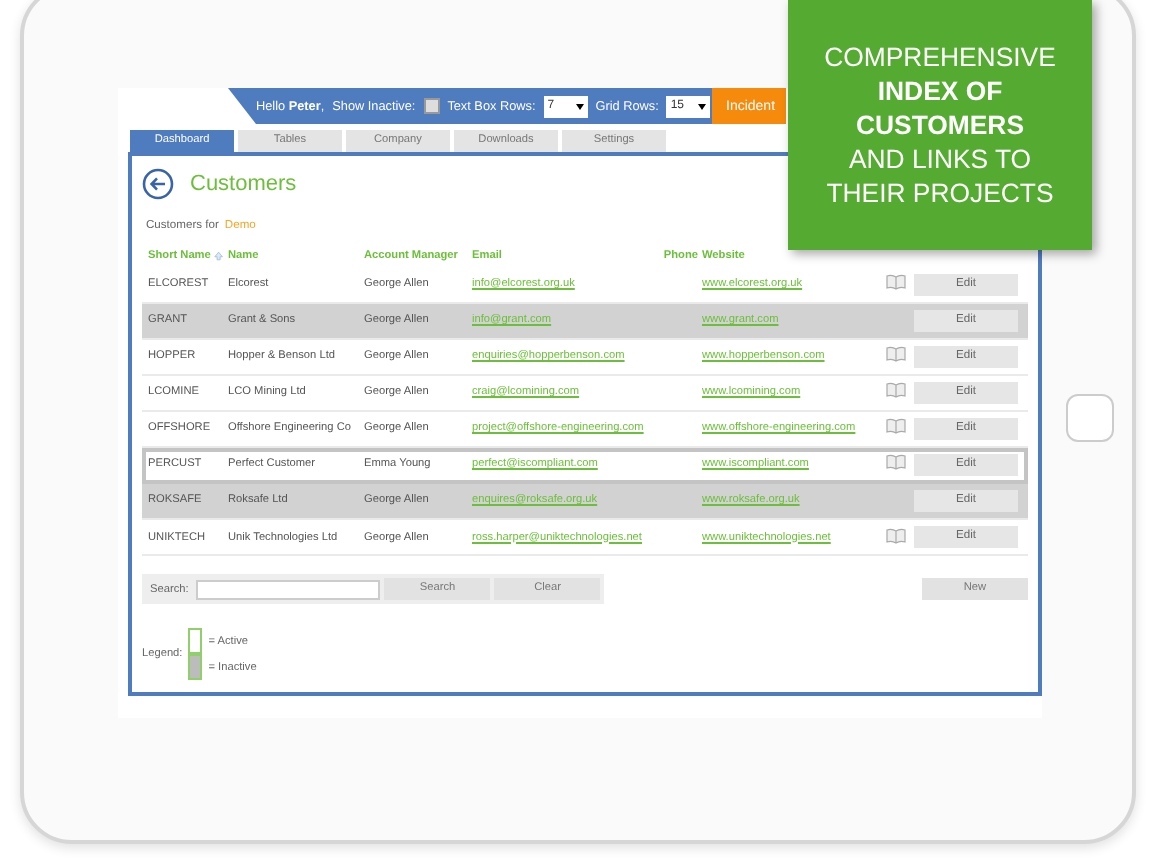 This screenshot has height=866, width=1158. Describe the element at coordinates (219, 255) in the screenshot. I see `sort-arrow-icon` at that location.